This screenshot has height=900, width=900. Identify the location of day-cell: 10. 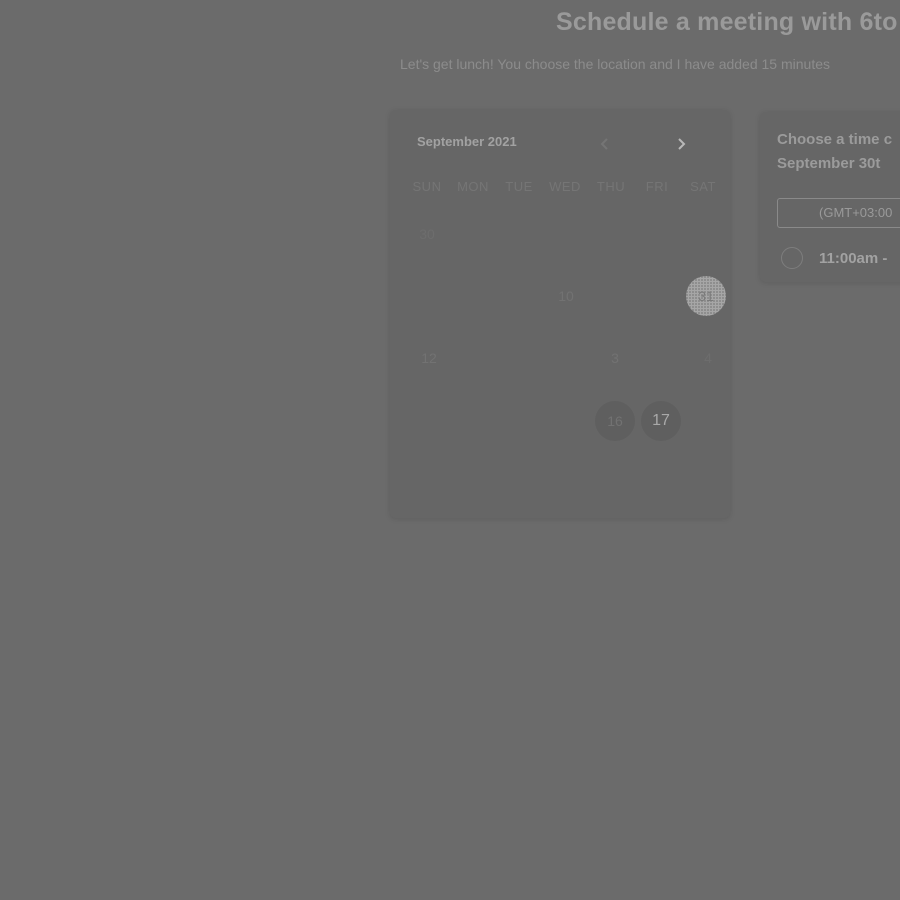
(566, 296).